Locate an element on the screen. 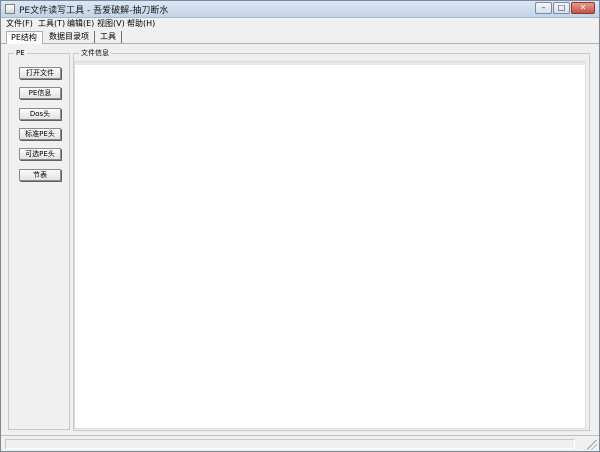 This screenshot has height=452, width=600. tab-data-directory: 数据目录项 is located at coordinates (72, 37).